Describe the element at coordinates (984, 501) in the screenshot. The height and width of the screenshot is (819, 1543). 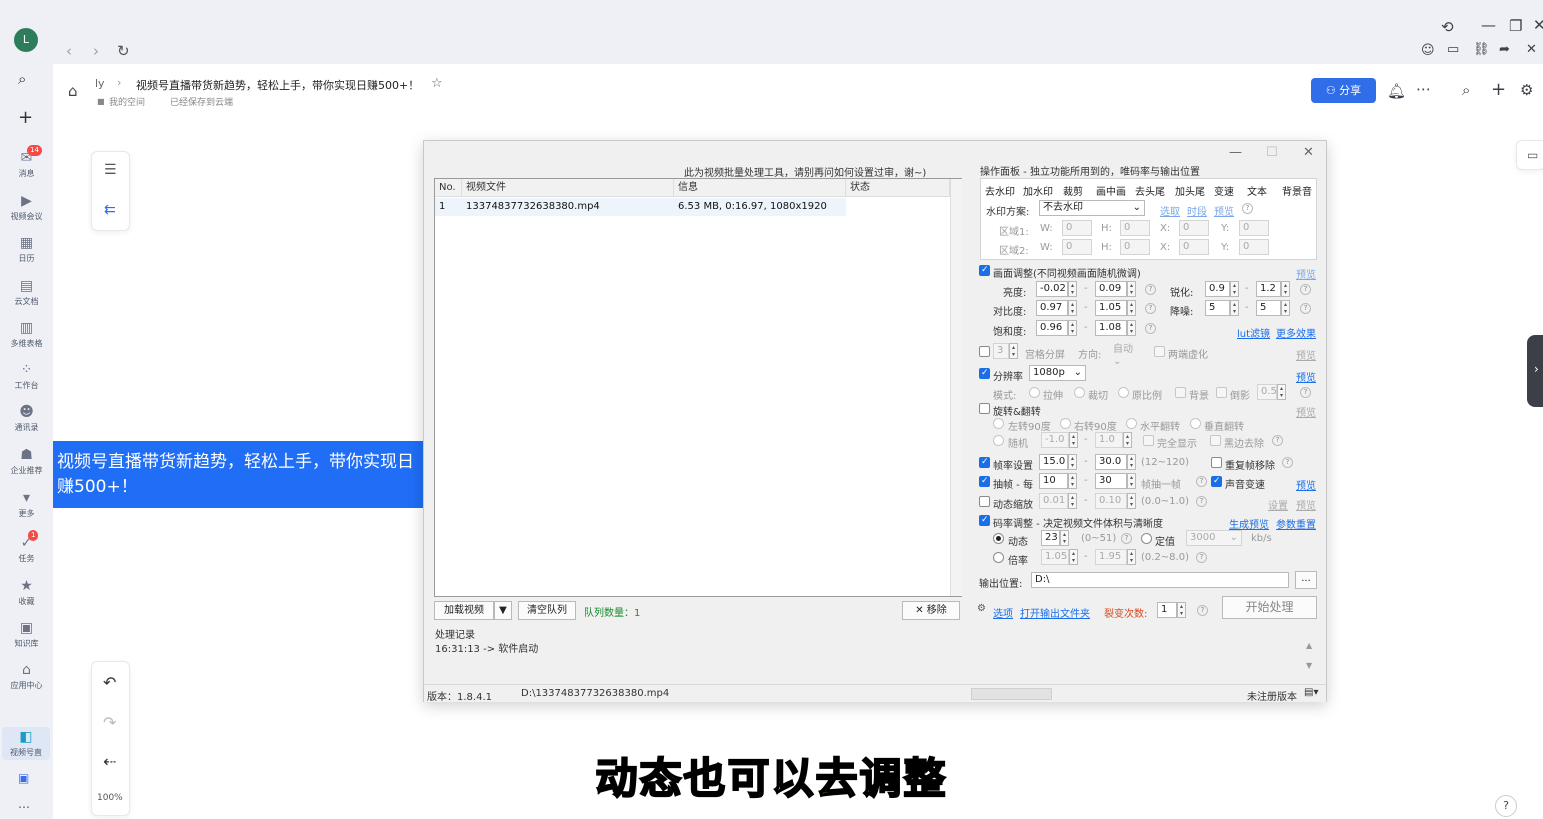
I see `dynamic-zoom-checkbox` at that location.